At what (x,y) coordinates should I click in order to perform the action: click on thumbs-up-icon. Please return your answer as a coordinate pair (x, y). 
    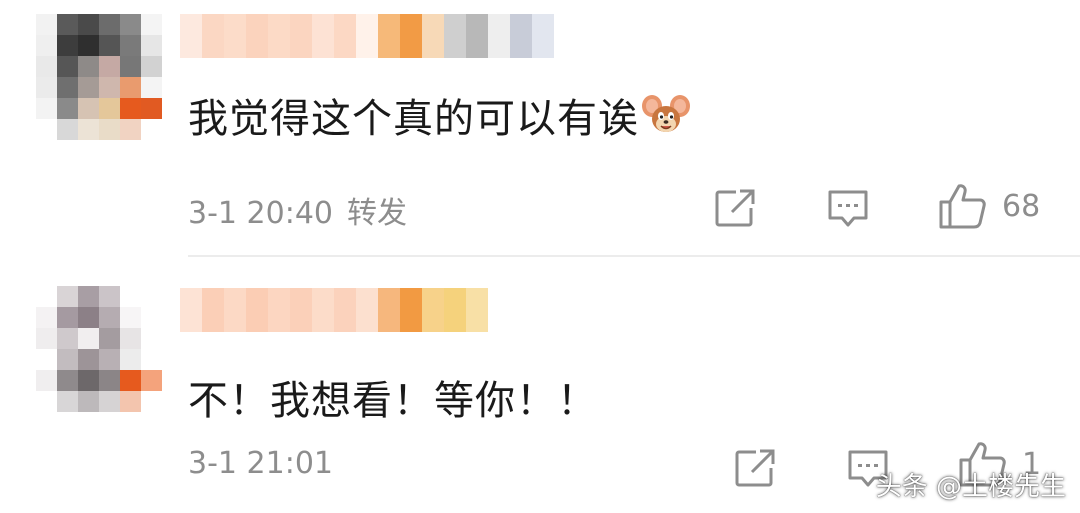
    Looking at the image, I should click on (962, 206).